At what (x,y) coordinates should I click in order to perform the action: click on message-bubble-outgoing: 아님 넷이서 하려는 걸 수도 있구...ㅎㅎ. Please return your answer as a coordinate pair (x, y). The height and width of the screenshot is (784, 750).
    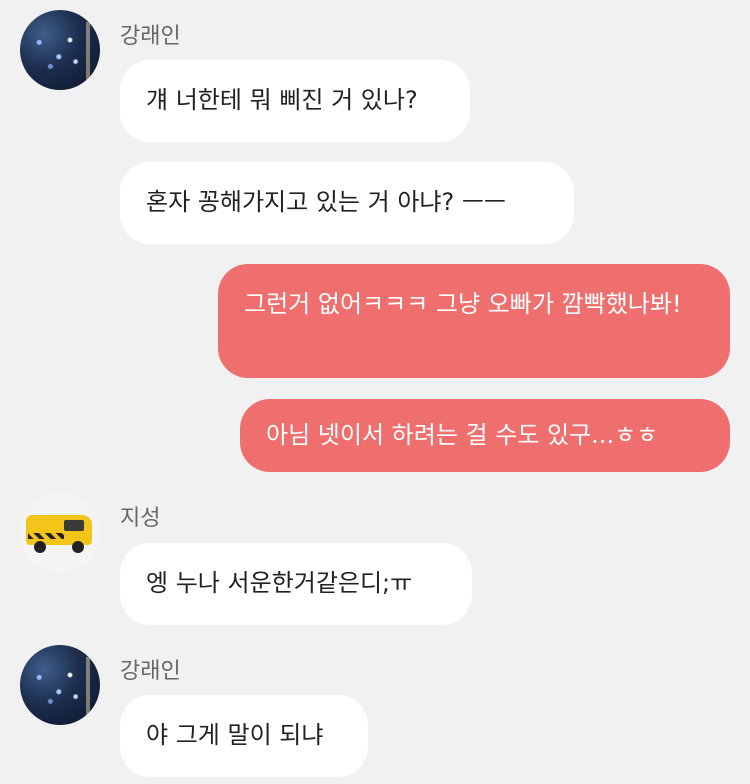
    Looking at the image, I should click on (485, 435).